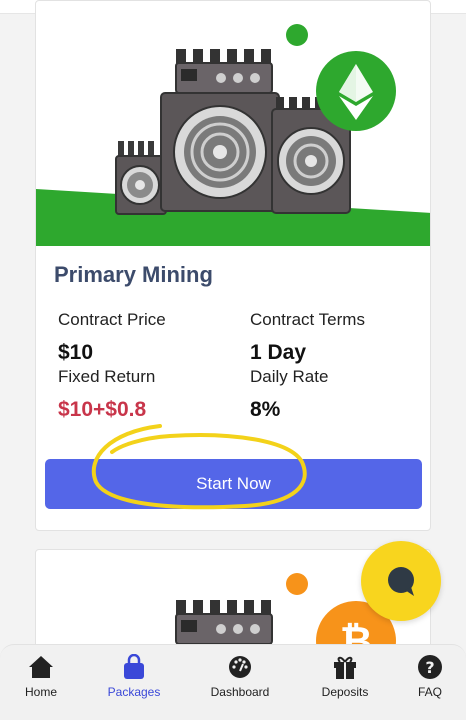 This screenshot has width=466, height=720. I want to click on nav-item-packages: Packages, so click(134, 676).